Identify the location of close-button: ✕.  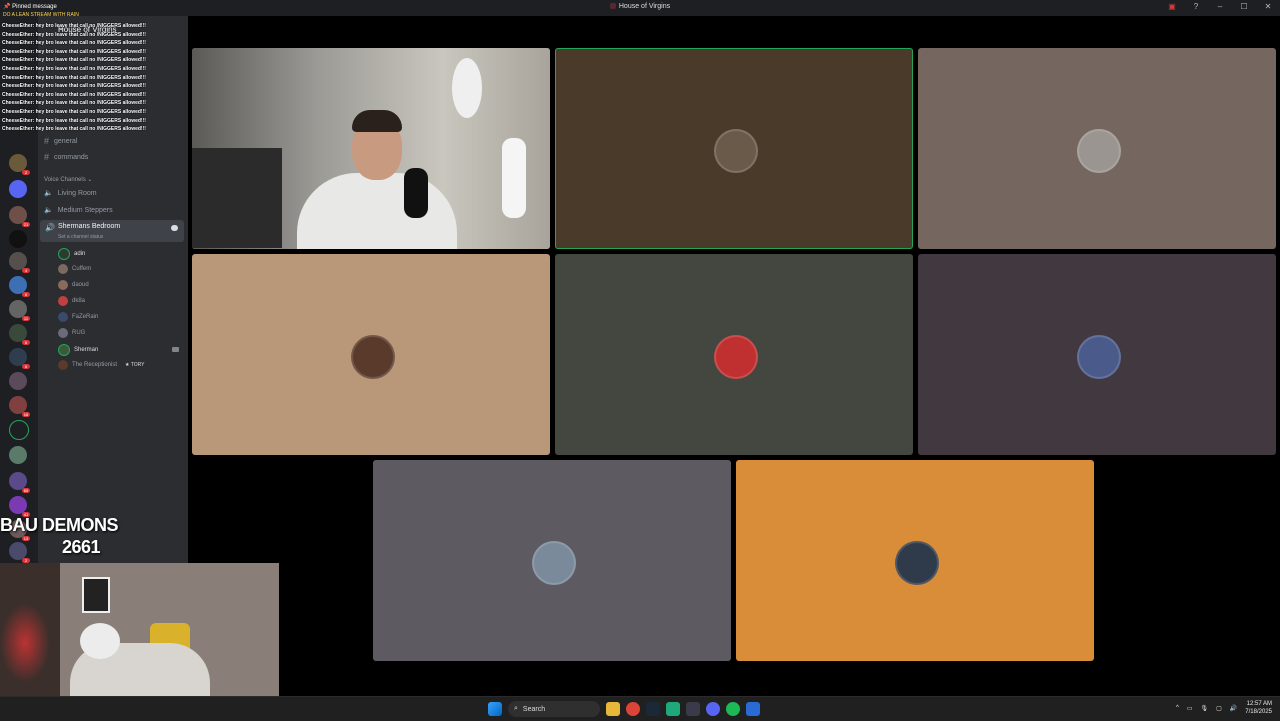
(1268, 6).